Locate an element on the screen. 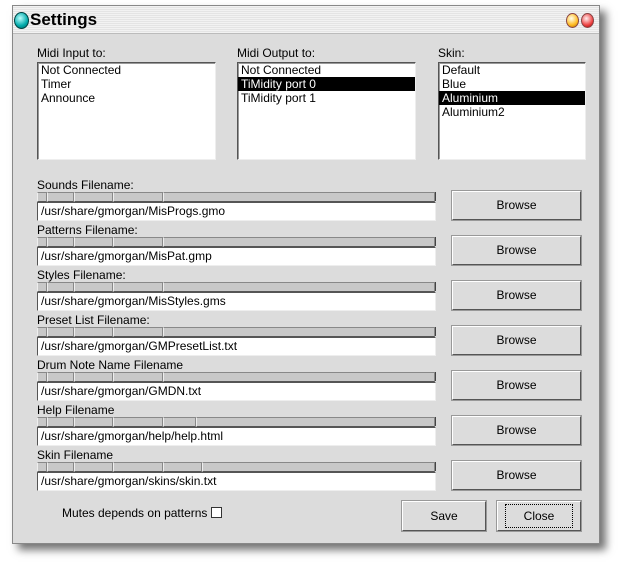 This screenshot has width=623, height=562. filename-input: /usr/share/gmorgan/GMPresetList.txt is located at coordinates (236, 346).